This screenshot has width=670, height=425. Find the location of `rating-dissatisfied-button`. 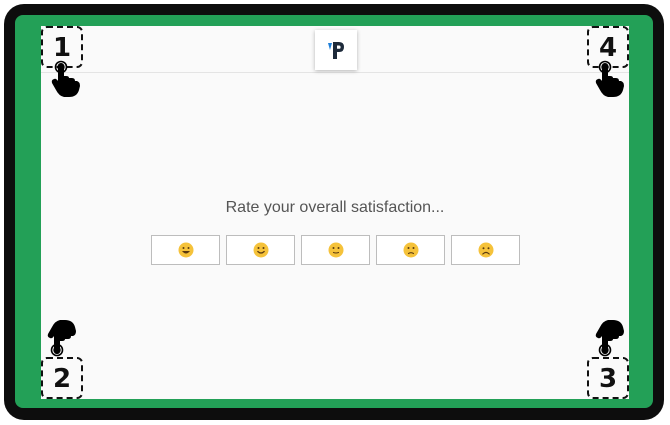

rating-dissatisfied-button is located at coordinates (410, 250).